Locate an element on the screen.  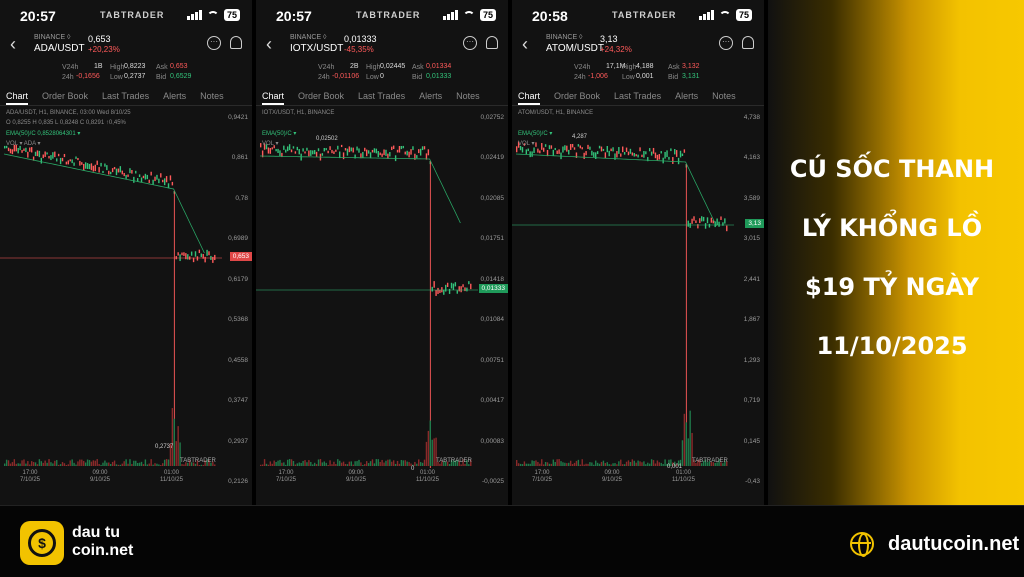
clock: 20:57 is located at coordinates (294, 16).